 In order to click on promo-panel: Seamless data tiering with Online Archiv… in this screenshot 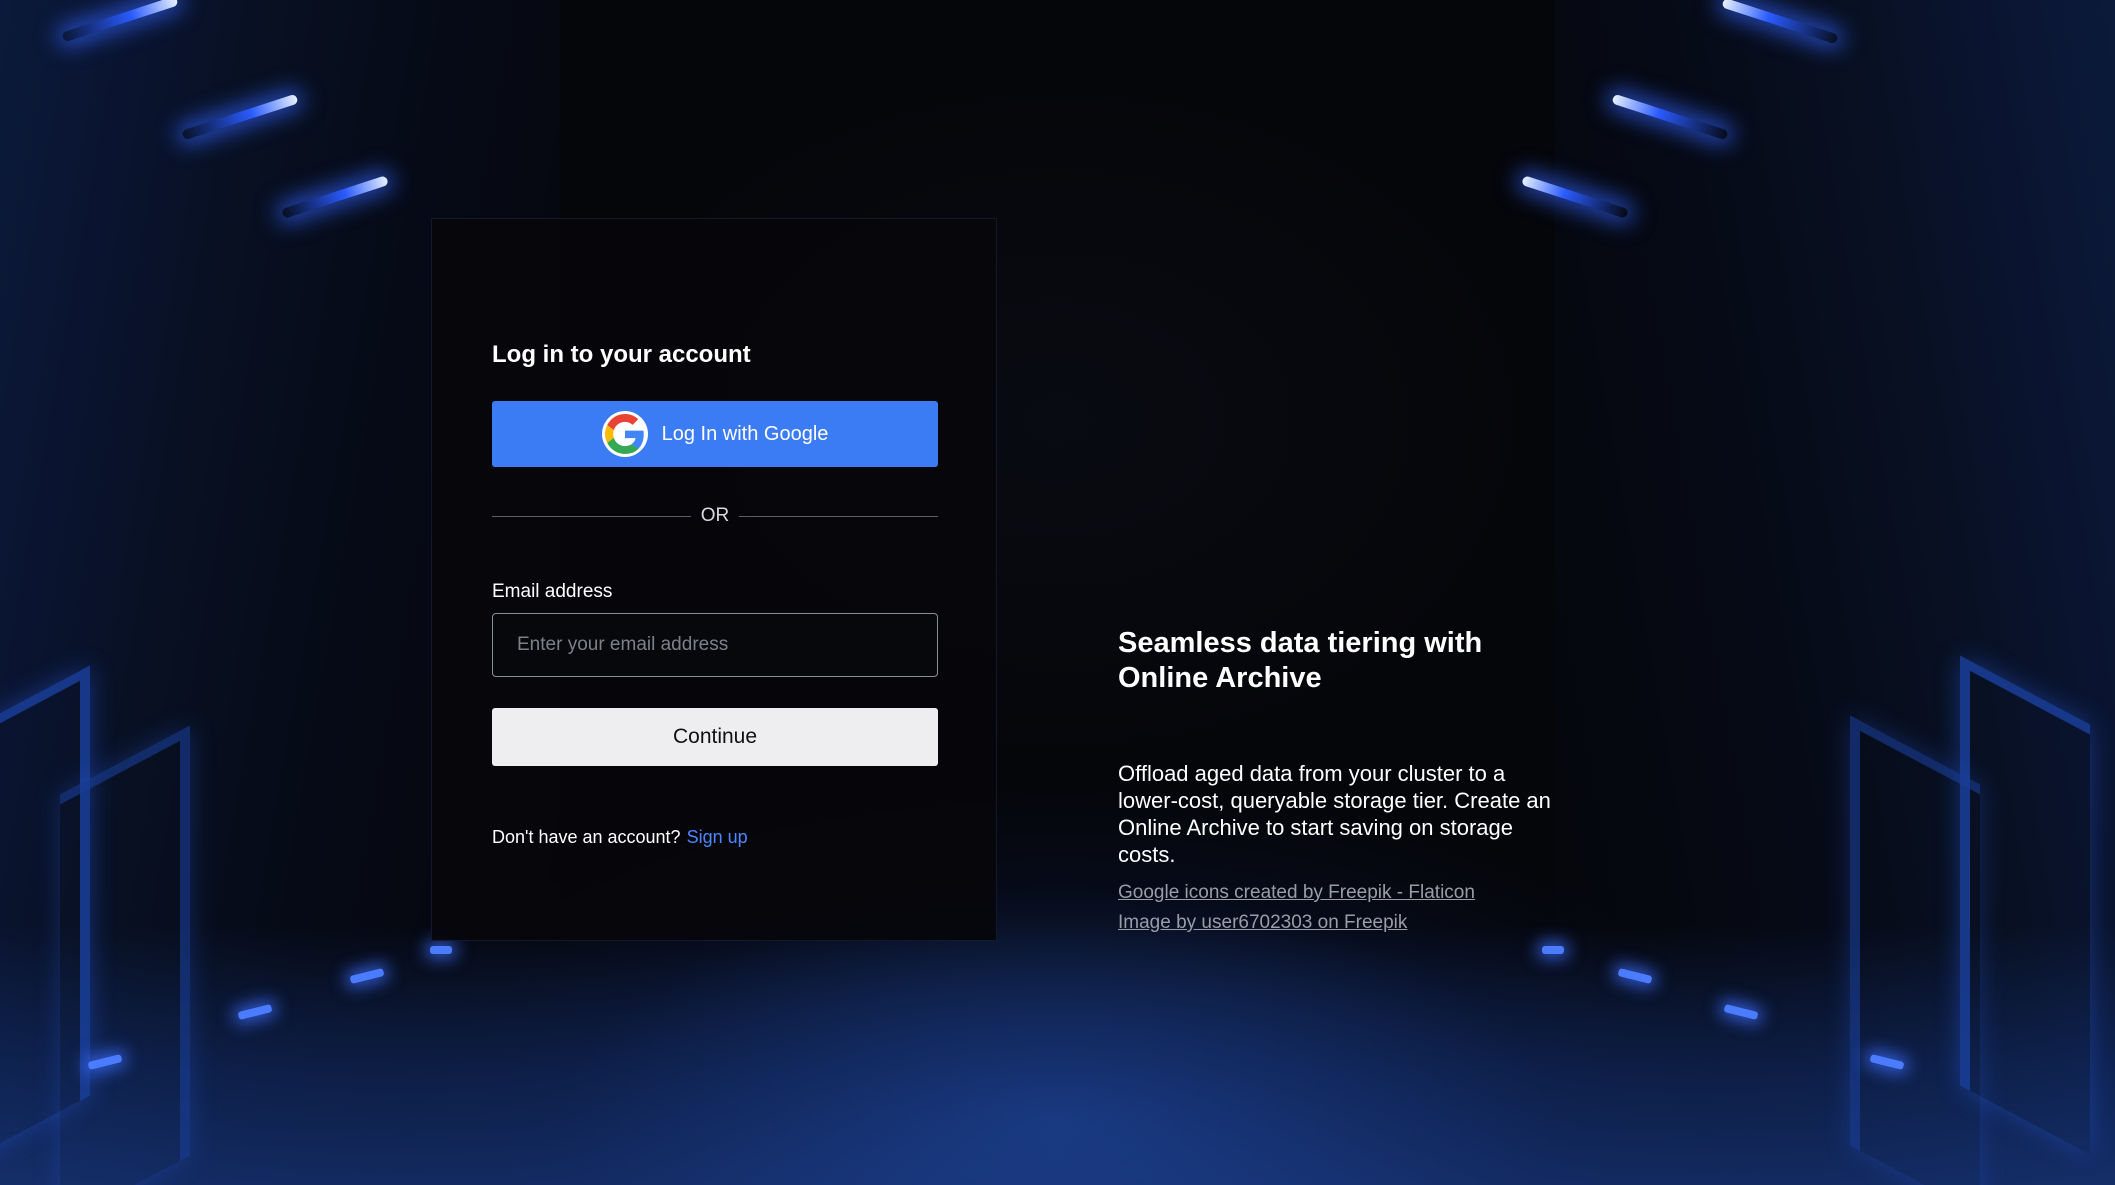, I will do `click(1343, 782)`.